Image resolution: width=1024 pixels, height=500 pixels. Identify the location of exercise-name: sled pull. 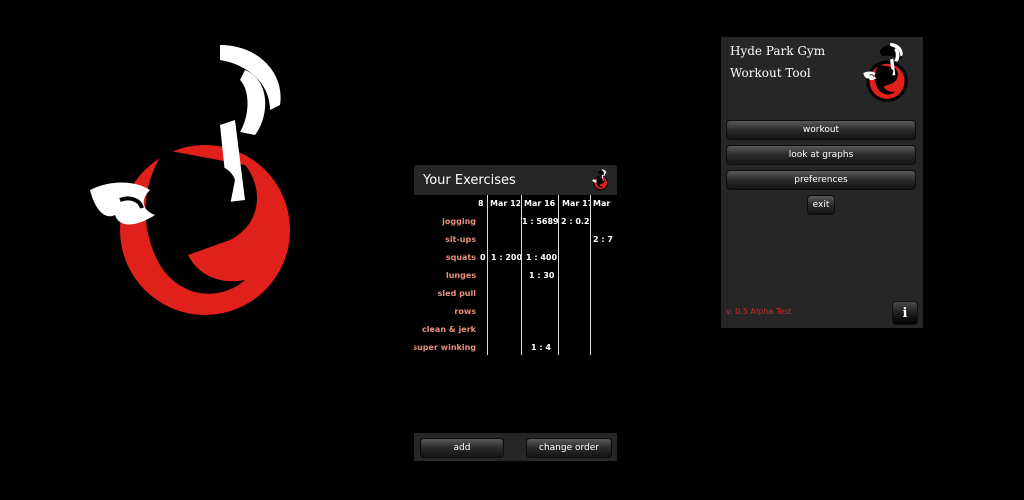
(457, 293).